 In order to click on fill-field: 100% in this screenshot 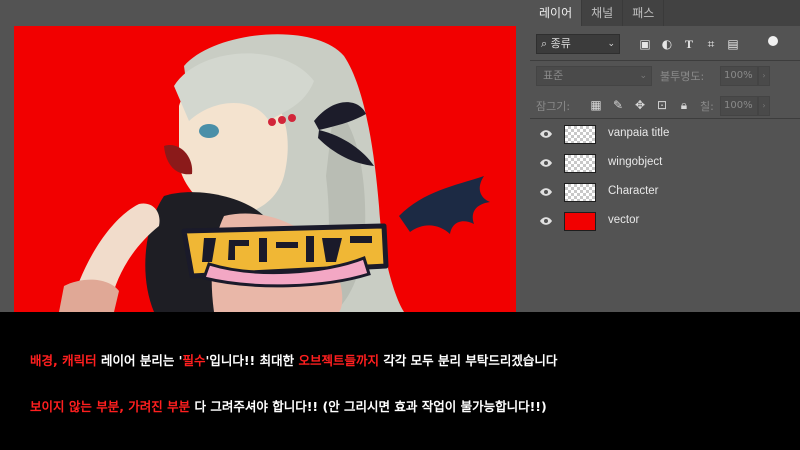, I will do `click(739, 106)`.